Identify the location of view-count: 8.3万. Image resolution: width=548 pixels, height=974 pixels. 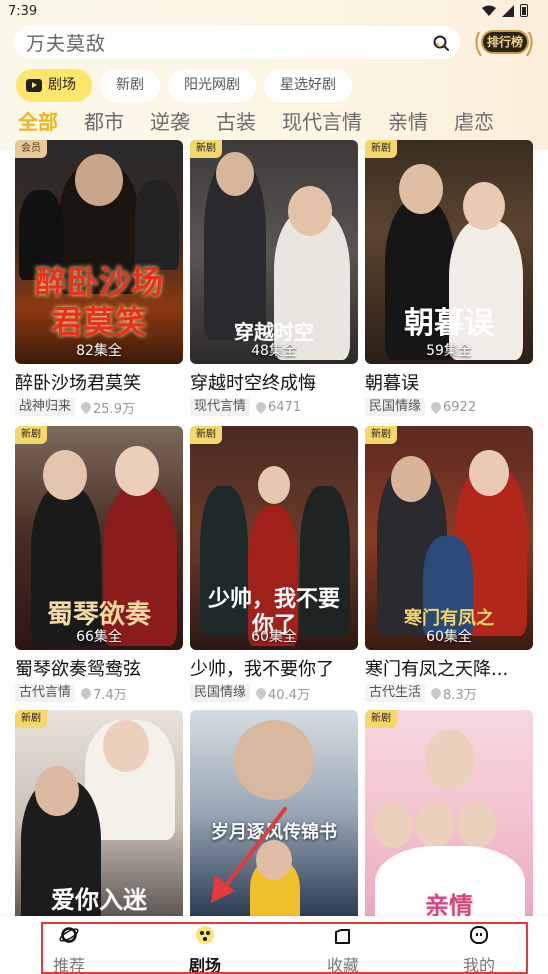
(452, 693).